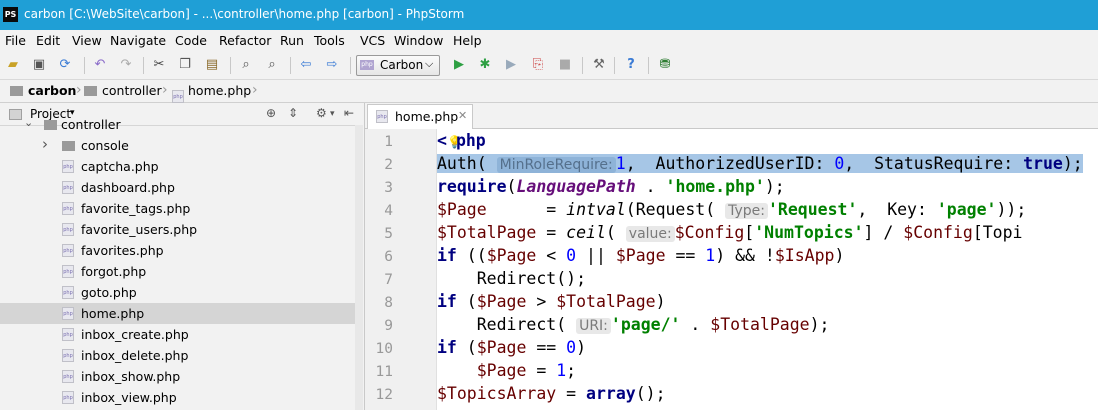 Image resolution: width=1098 pixels, height=410 pixels. Describe the element at coordinates (211, 93) in the screenshot. I see `breadcrumb-item-home: php home.php` at that location.